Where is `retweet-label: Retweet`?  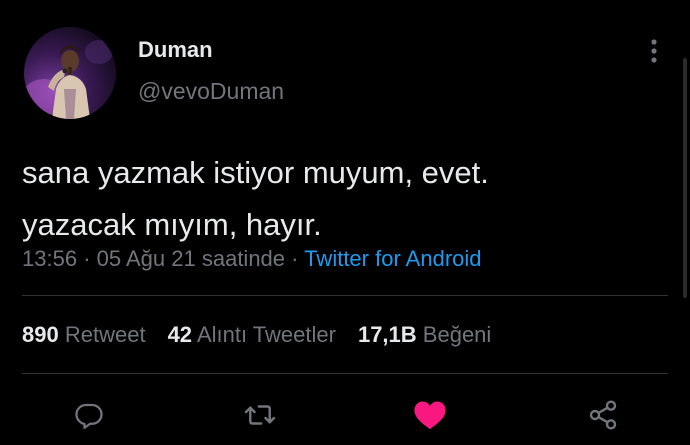 retweet-label: Retweet is located at coordinates (105, 334).